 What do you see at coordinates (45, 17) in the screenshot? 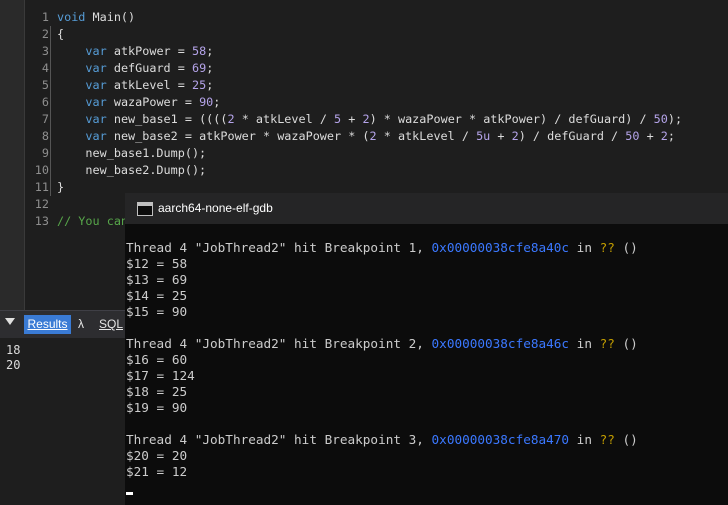
I see `line-number: 1` at bounding box center [45, 17].